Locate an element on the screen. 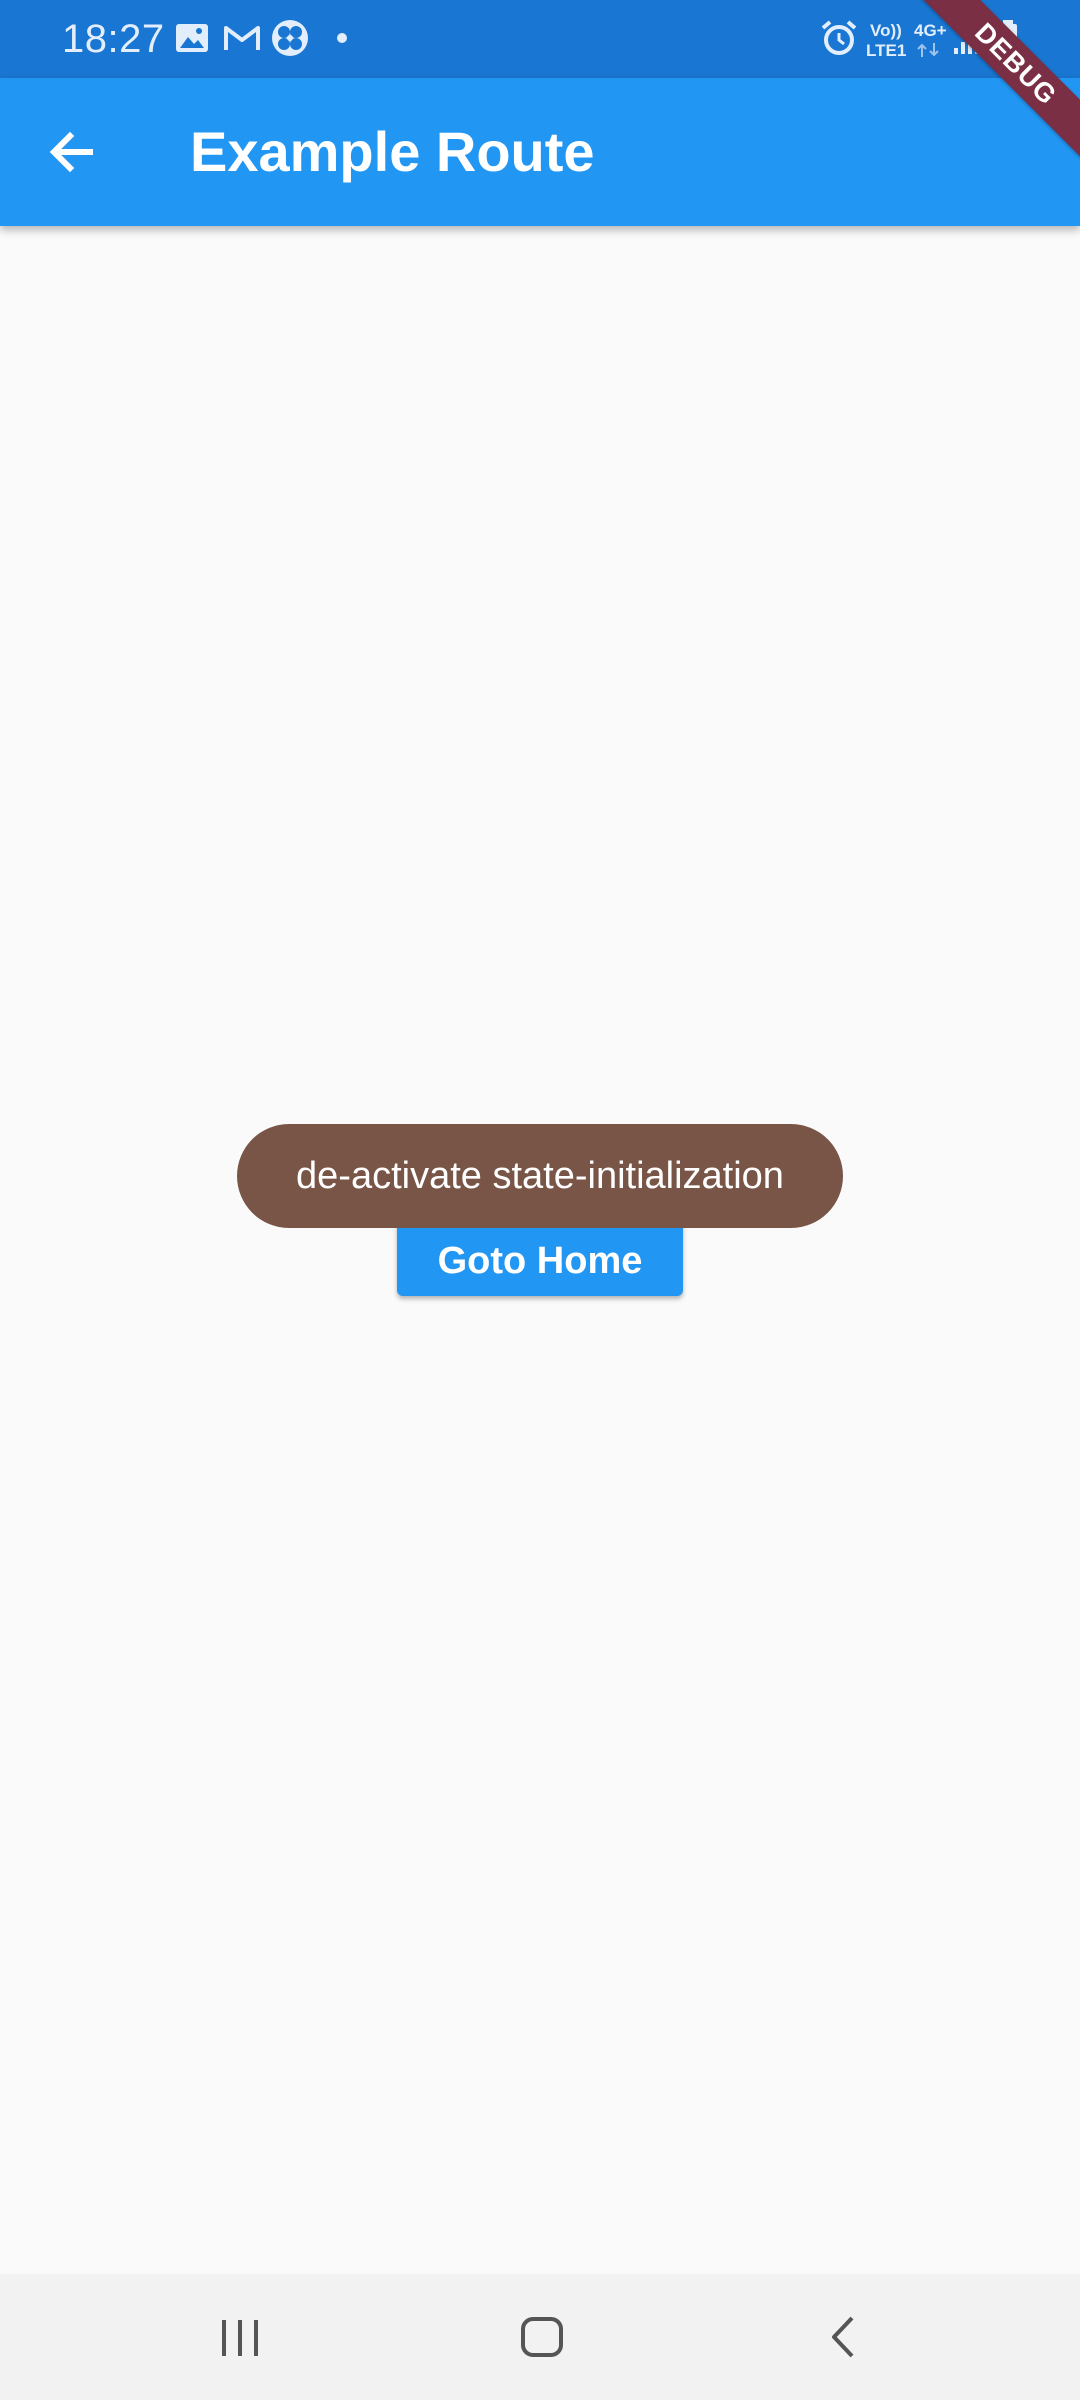 The width and height of the screenshot is (1080, 2400). recent-apps-icon is located at coordinates (240, 2337).